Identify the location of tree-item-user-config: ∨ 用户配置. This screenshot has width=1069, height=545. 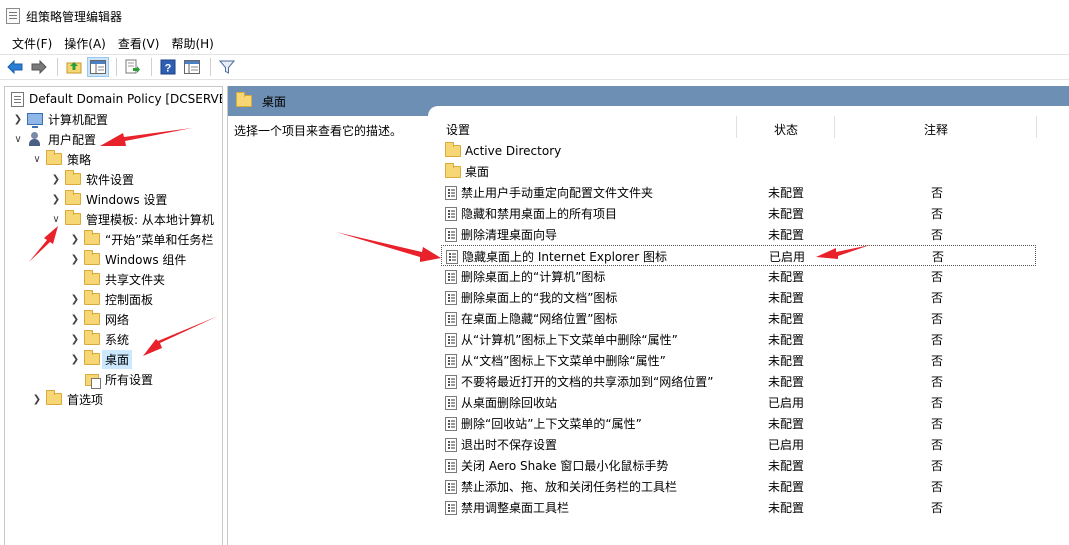
(53, 139).